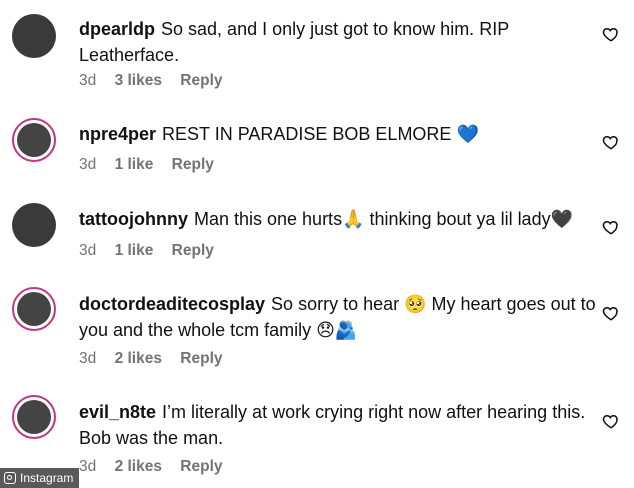  I want to click on comment-text: REST IN PARADISE BOB ELMORE 💙, so click(320, 134).